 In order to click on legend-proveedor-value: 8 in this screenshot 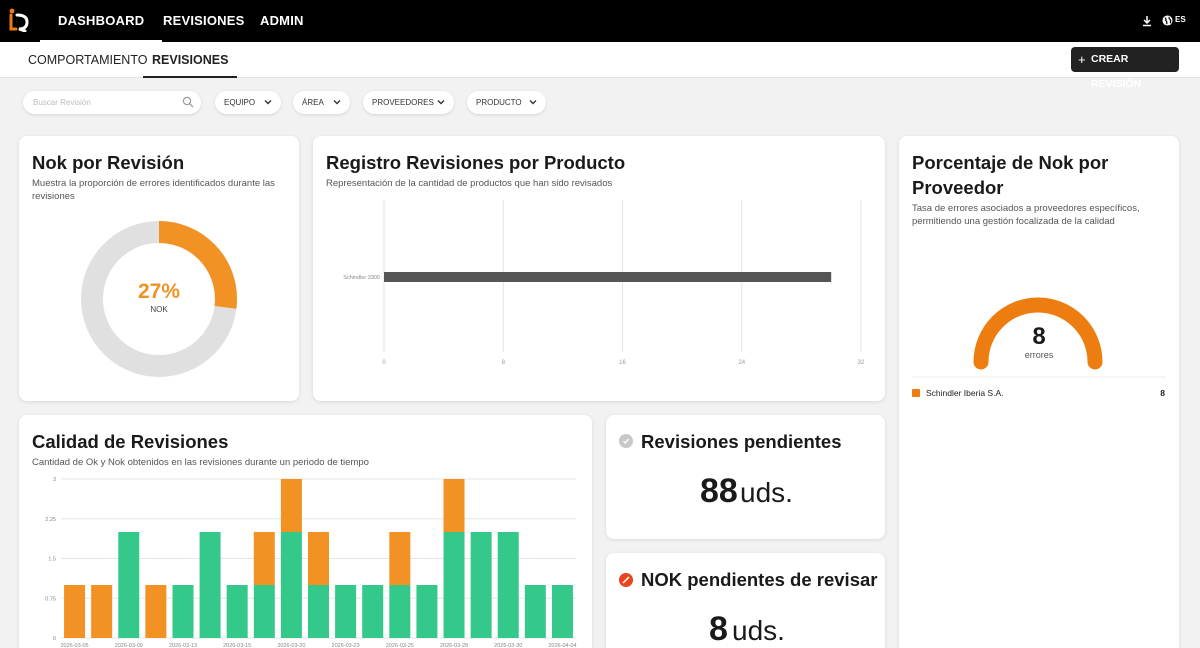, I will do `click(1162, 393)`.